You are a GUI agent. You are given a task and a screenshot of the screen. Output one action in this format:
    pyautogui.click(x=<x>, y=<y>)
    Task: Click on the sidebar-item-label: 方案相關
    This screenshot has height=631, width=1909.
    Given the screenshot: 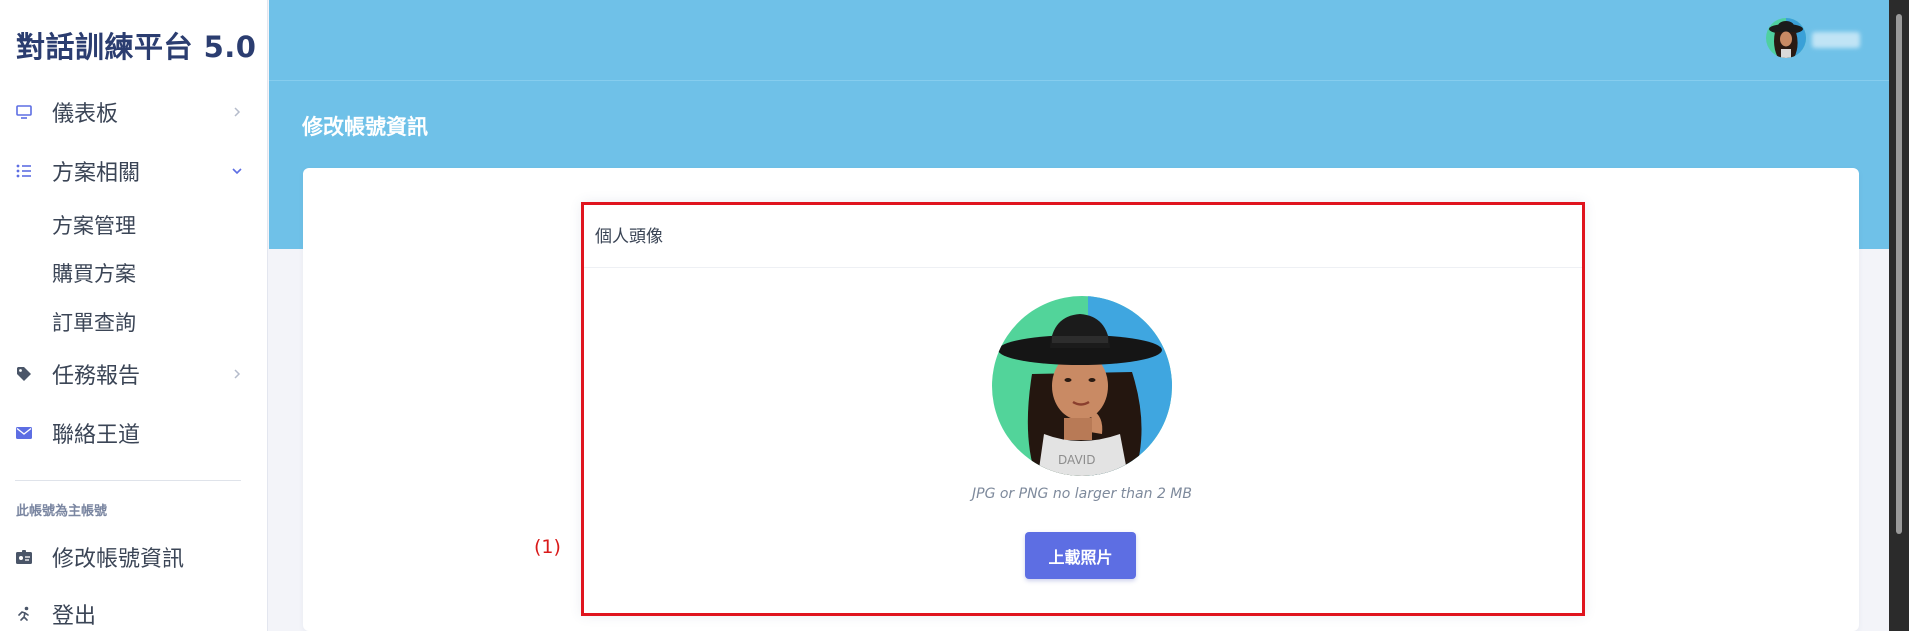 What is the action you would take?
    pyautogui.click(x=96, y=173)
    